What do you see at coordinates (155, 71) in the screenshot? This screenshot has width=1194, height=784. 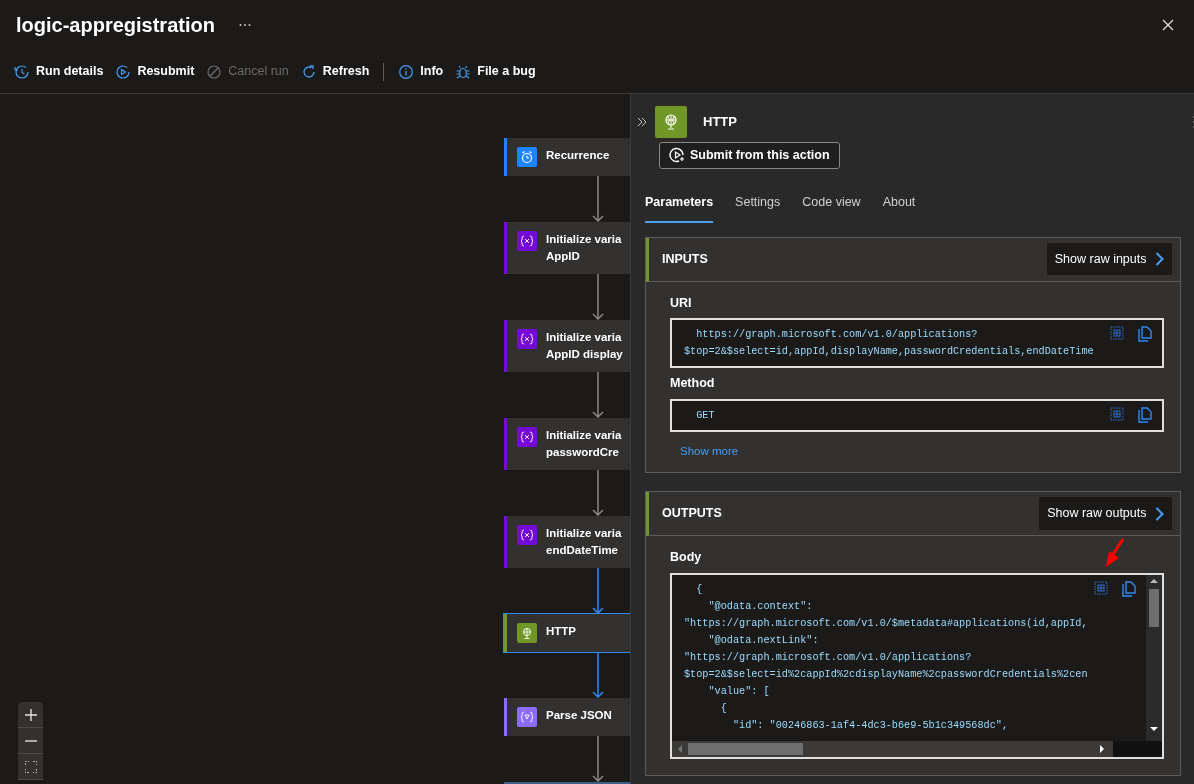 I see `toolbar-button: Resubmit` at bounding box center [155, 71].